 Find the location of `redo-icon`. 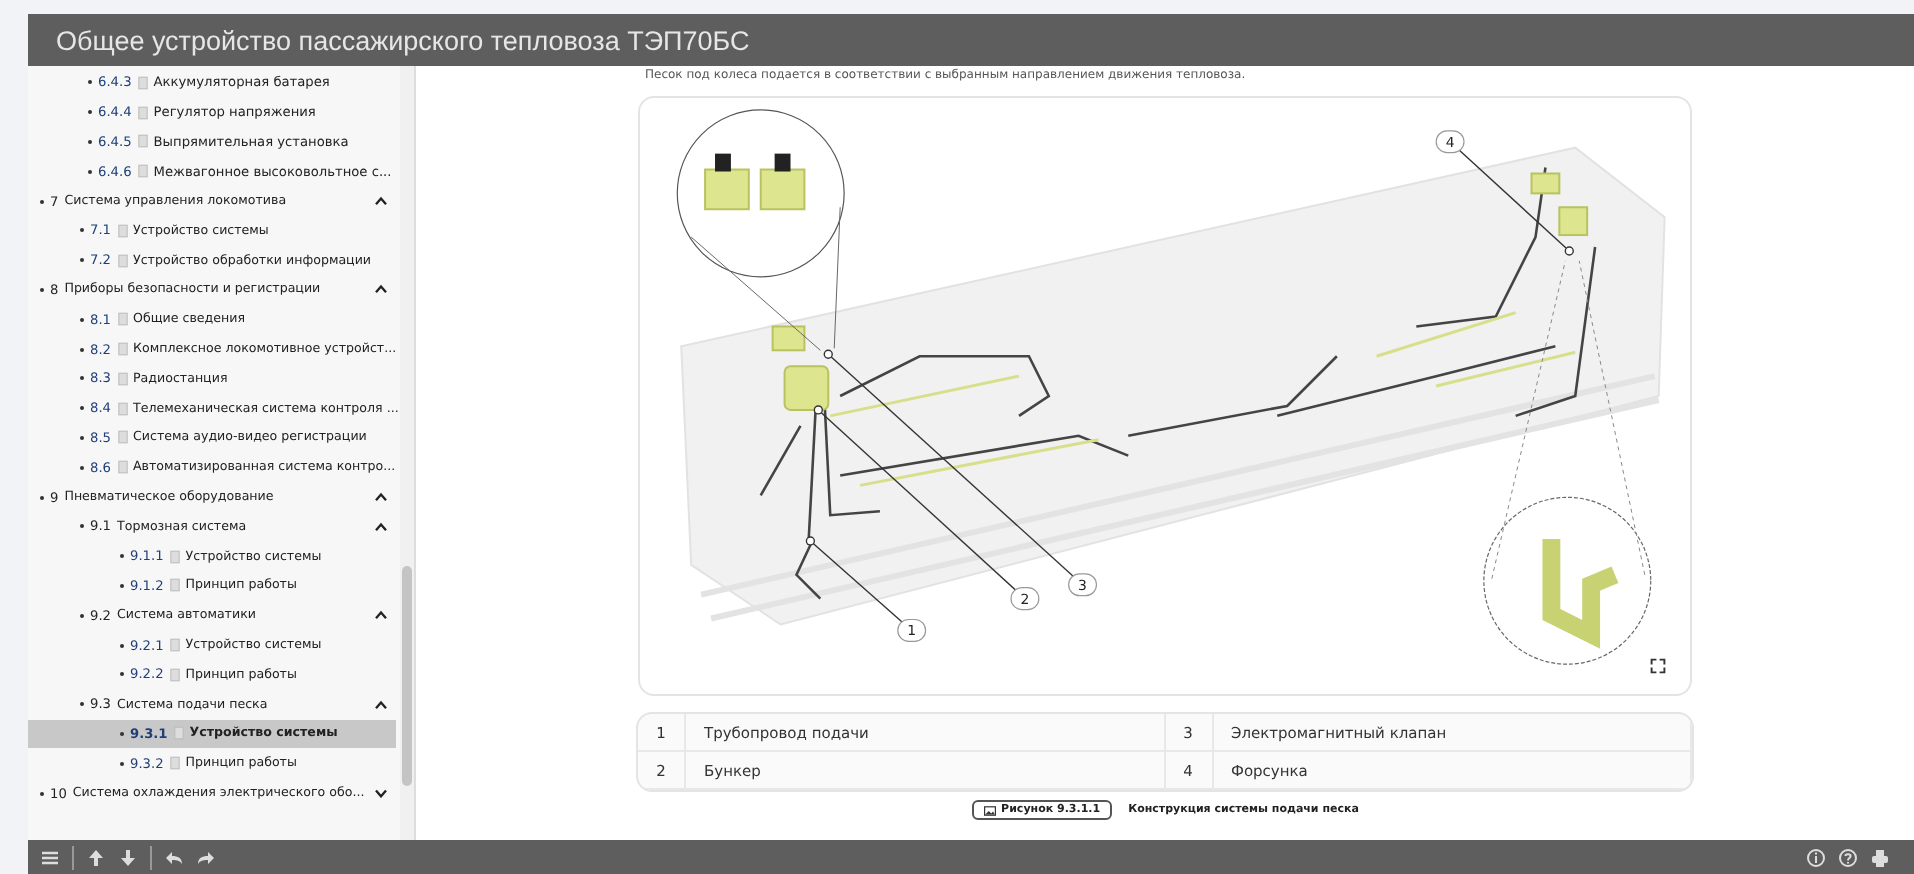

redo-icon is located at coordinates (206, 857).